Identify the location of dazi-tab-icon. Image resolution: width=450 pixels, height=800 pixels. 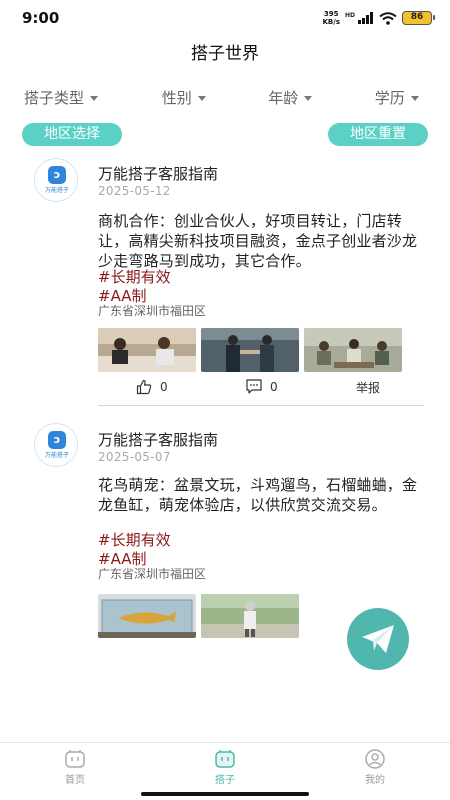
(225, 759).